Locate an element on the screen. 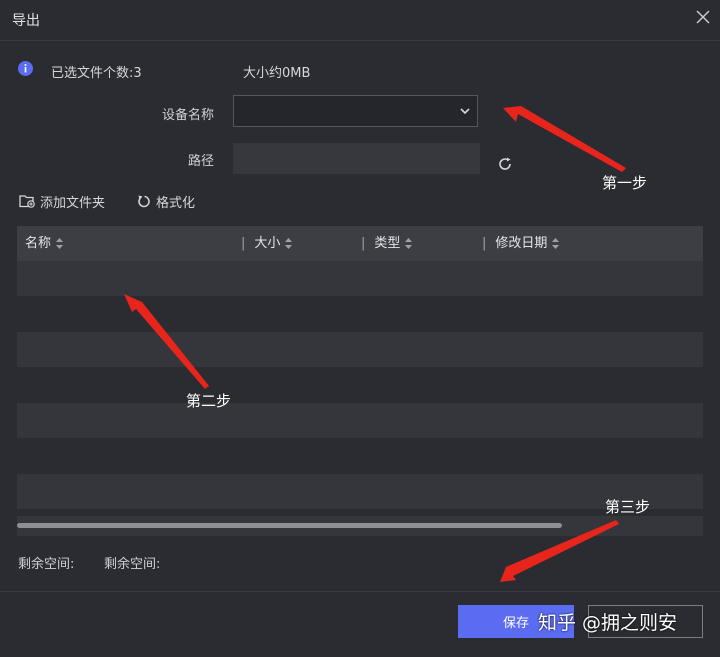  device-name-label: 设备名称 is located at coordinates (187, 115).